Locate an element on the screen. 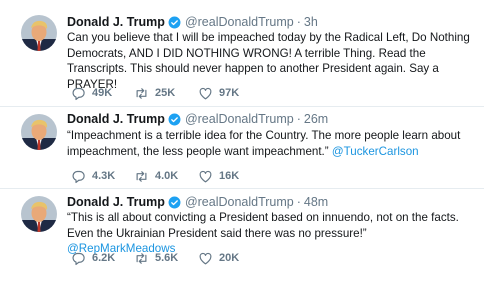 The height and width of the screenshot is (282, 484). like-button: 16K is located at coordinates (218, 176).